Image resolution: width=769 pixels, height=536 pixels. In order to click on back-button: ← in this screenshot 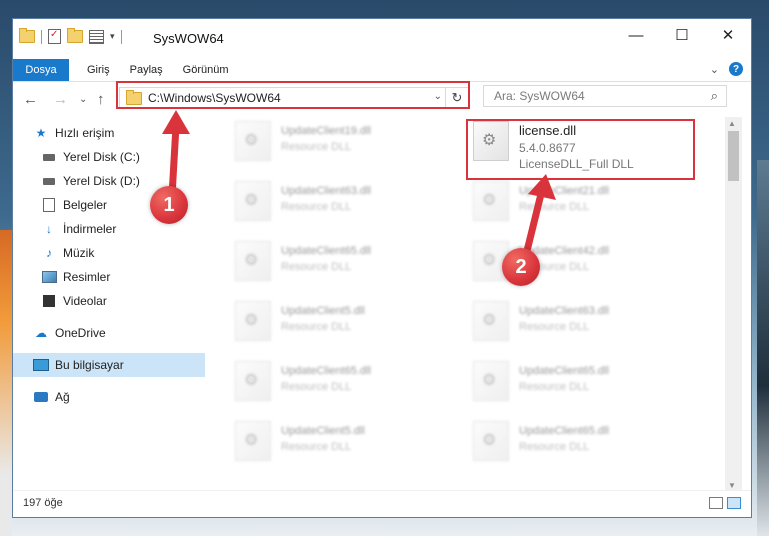, I will do `click(30, 99)`.